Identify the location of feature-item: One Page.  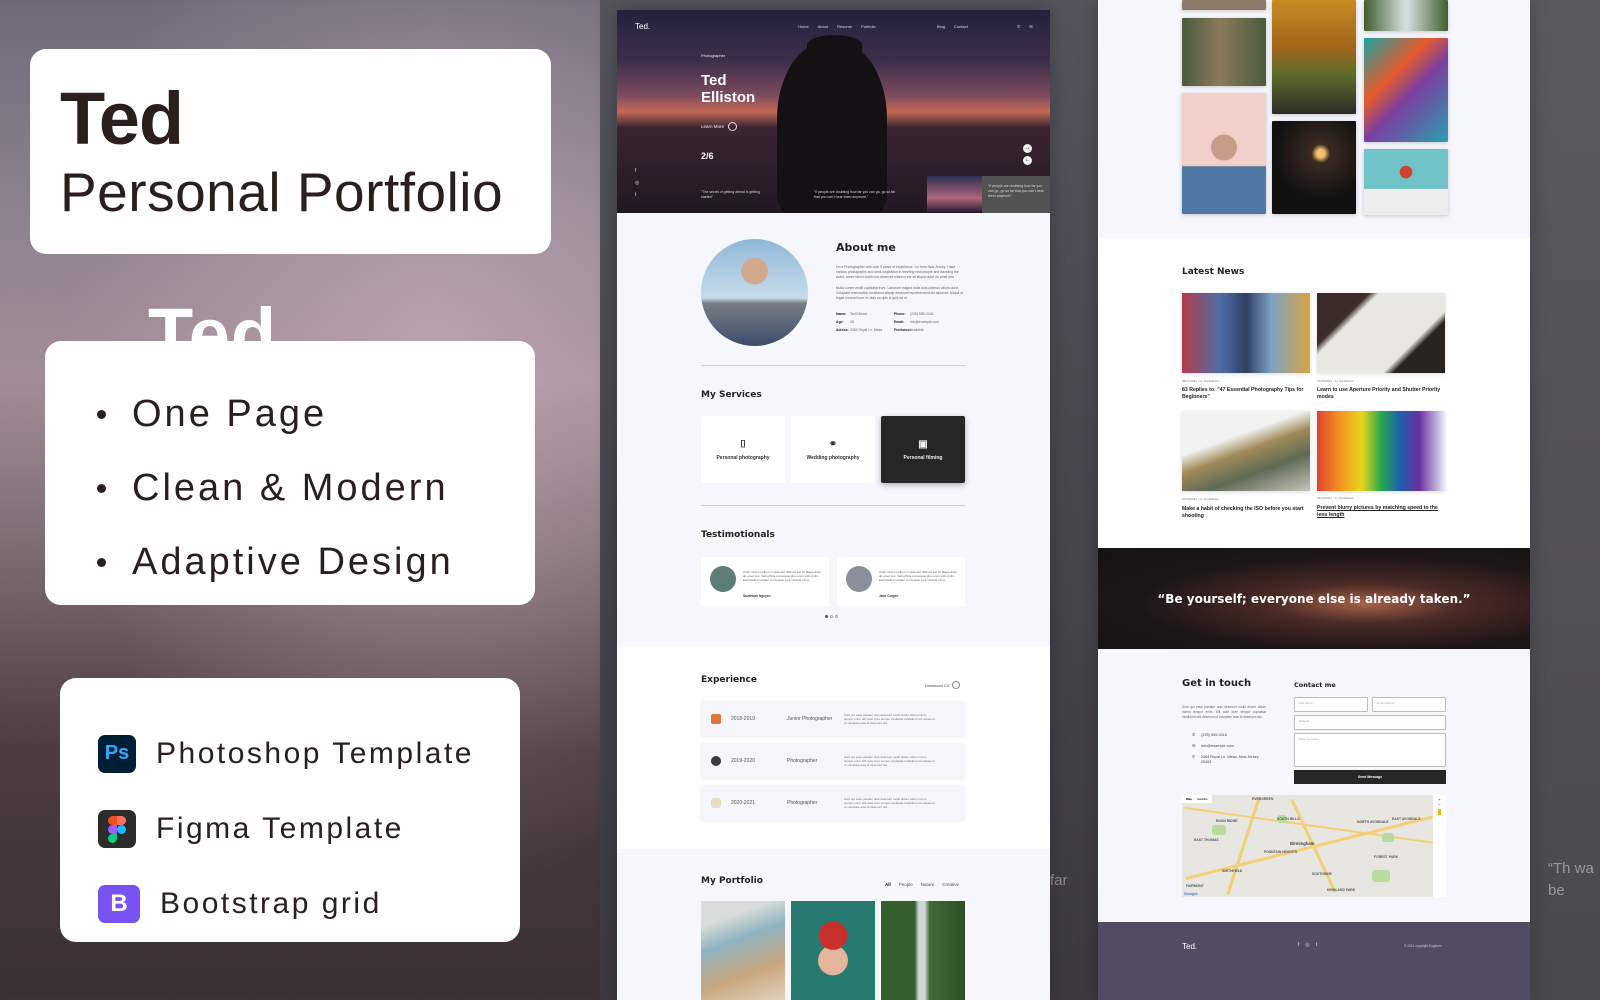
(316, 414).